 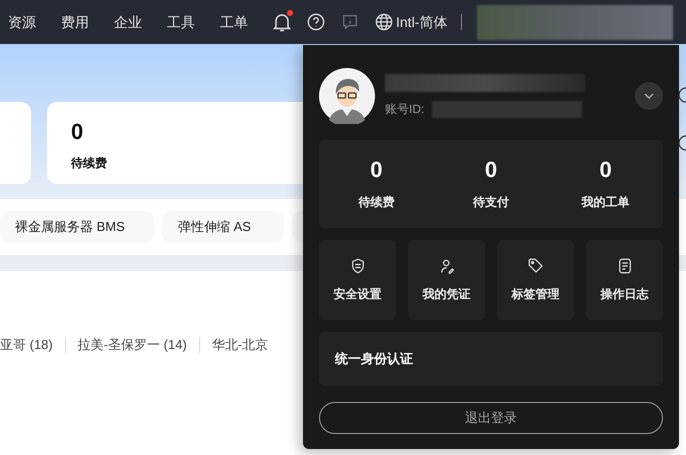 What do you see at coordinates (376, 202) in the screenshot?
I see `stat-label: 待续费` at bounding box center [376, 202].